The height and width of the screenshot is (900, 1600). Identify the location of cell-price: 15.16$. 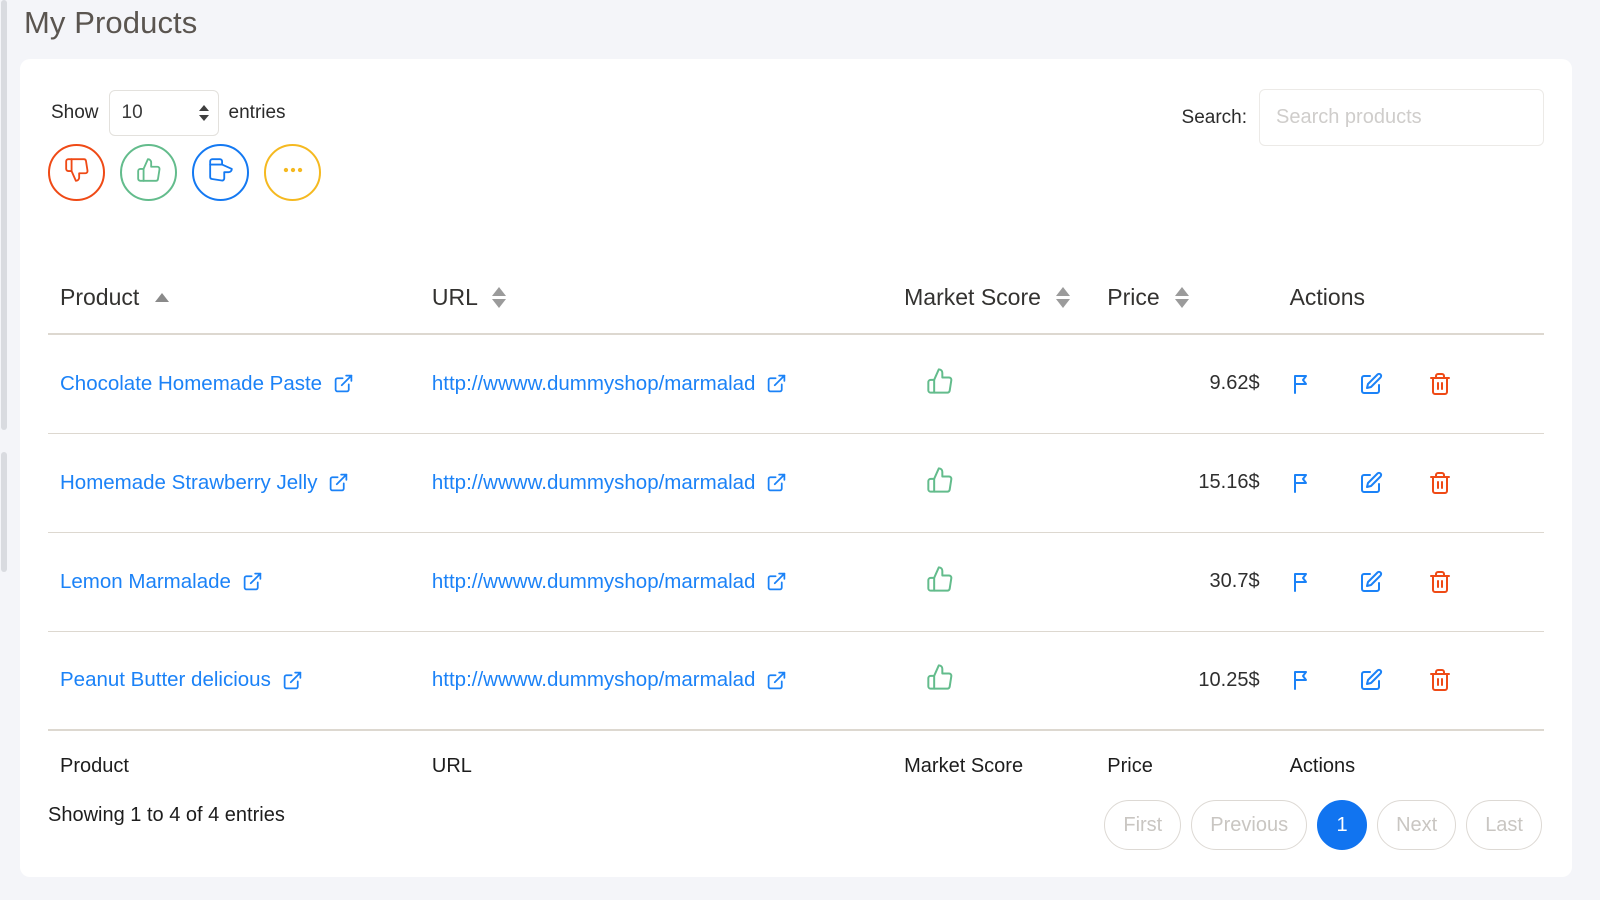
(1183, 483).